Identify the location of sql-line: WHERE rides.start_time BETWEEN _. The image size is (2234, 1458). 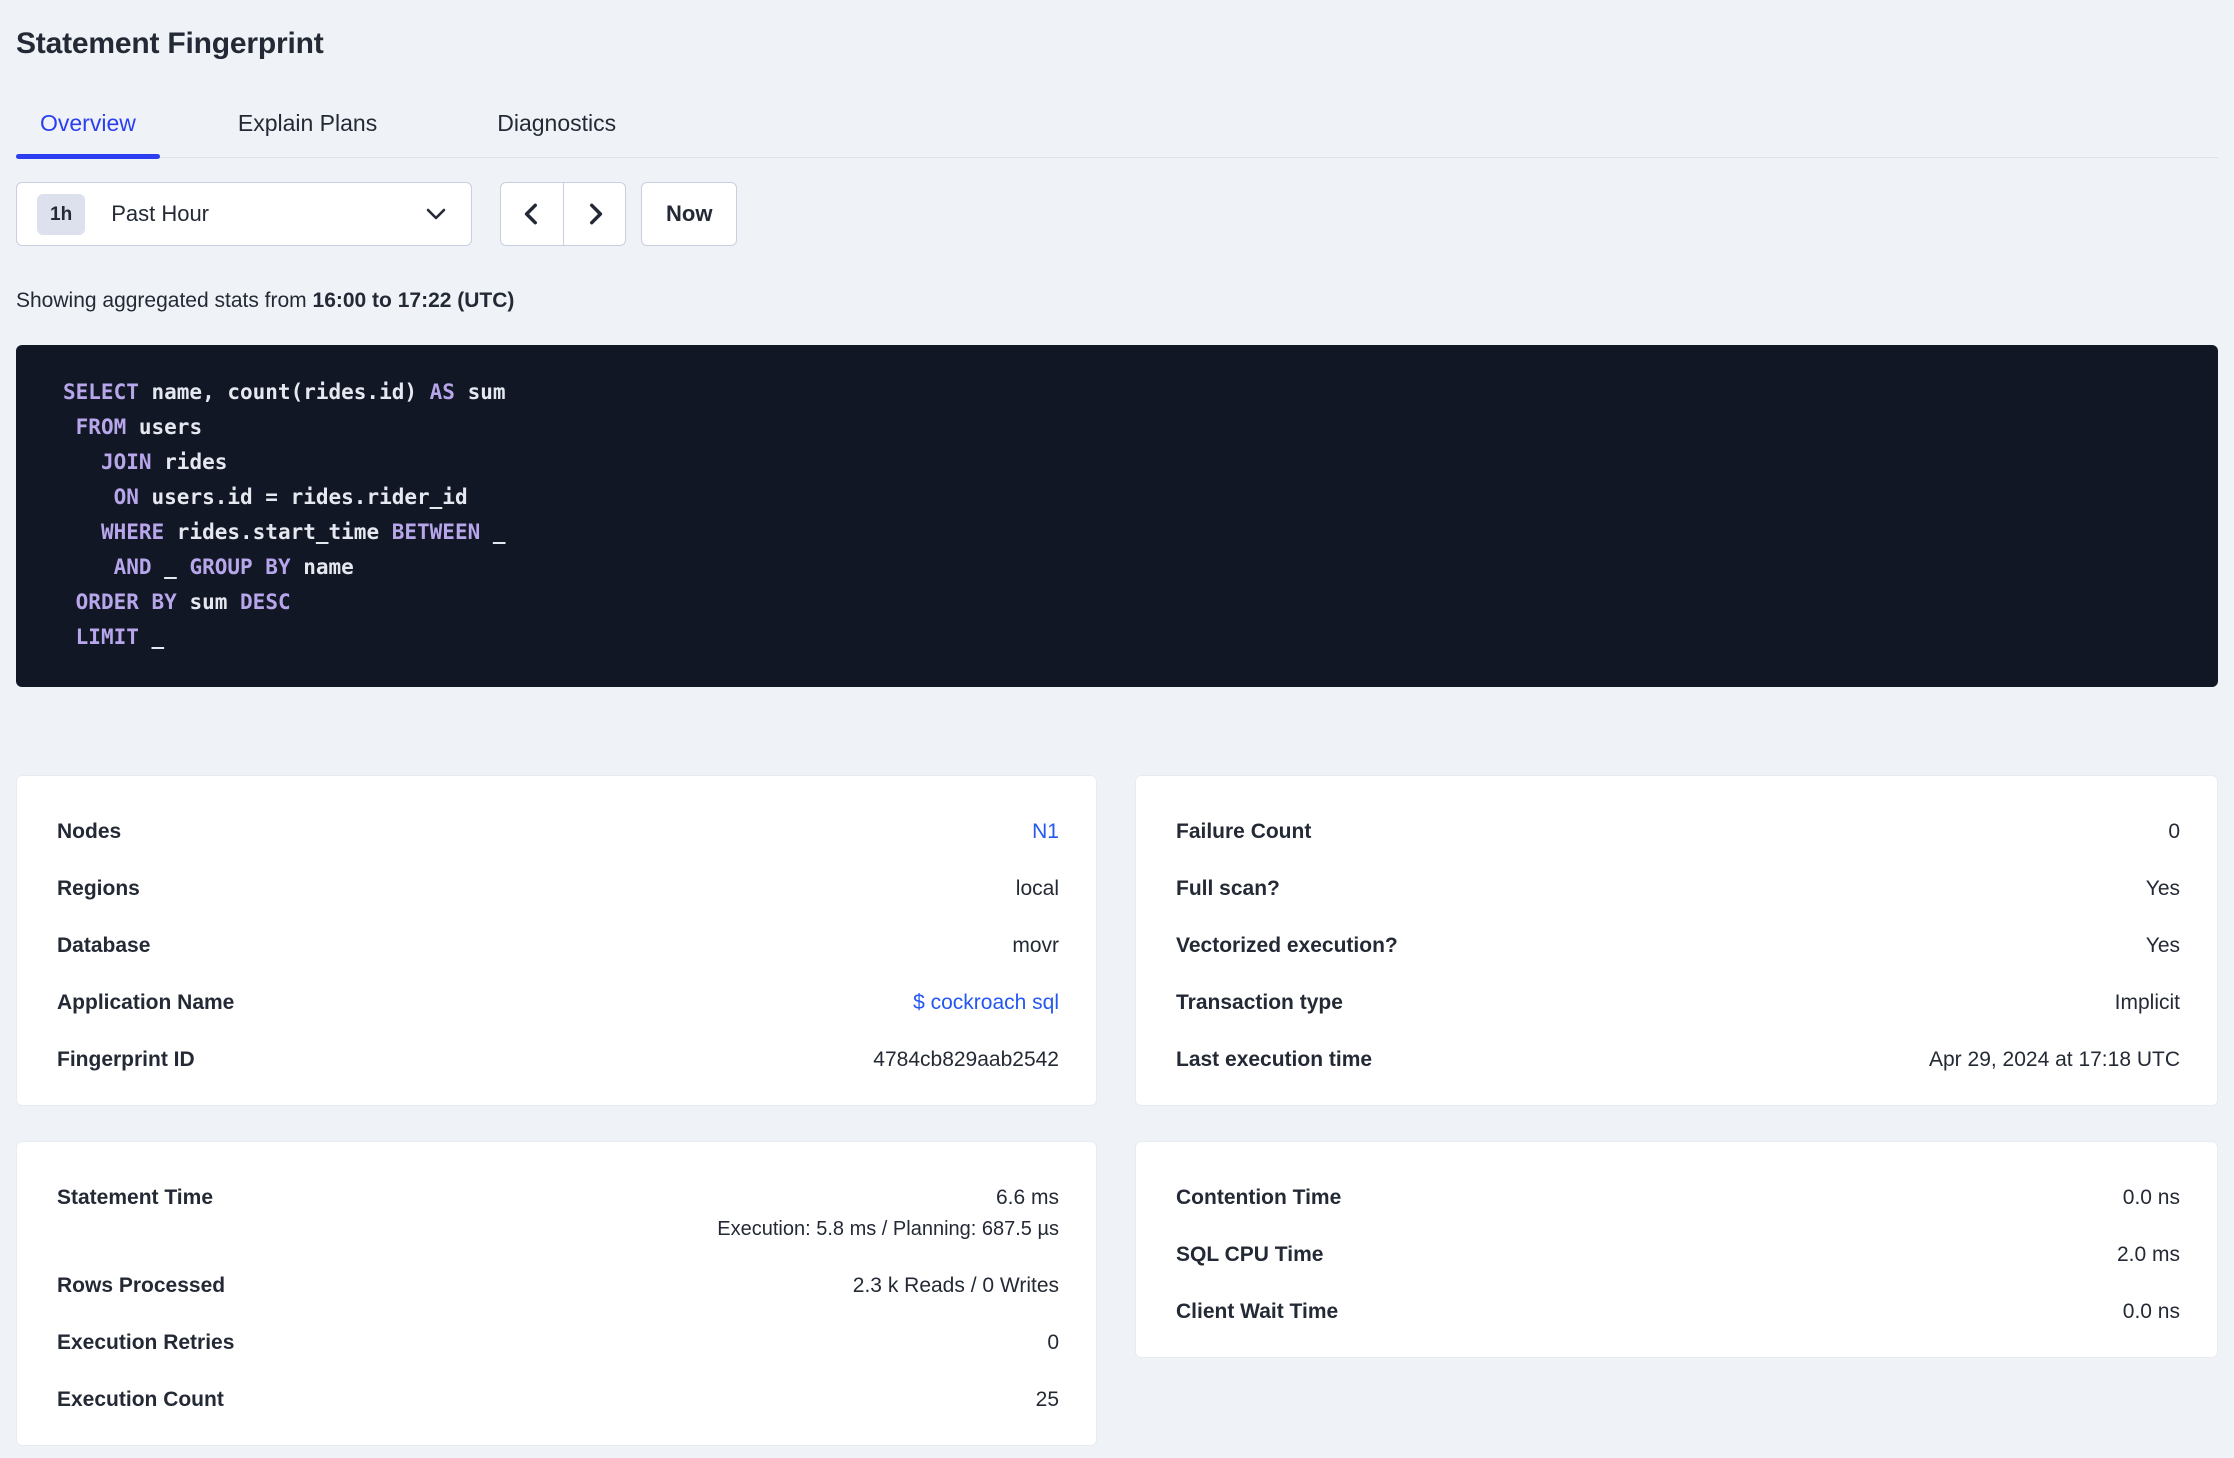
(1125, 532).